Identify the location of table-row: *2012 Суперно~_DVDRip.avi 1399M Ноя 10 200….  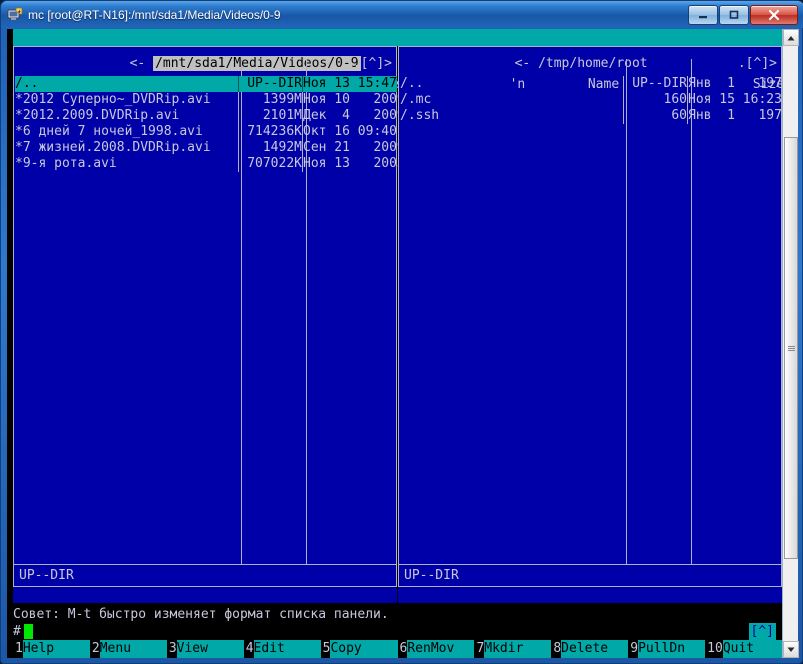
(210, 100).